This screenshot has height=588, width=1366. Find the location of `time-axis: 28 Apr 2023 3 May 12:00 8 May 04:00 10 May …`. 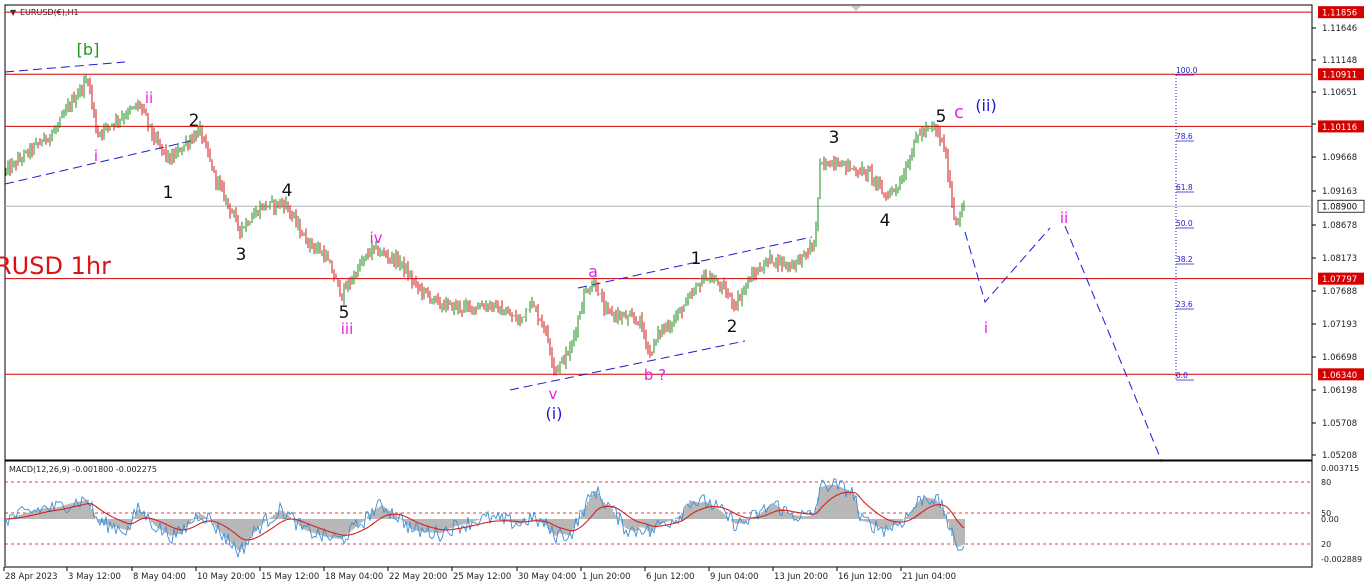

time-axis: 28 Apr 2023 3 May 12:00 8 May 04:00 10 May … is located at coordinates (479, 574).